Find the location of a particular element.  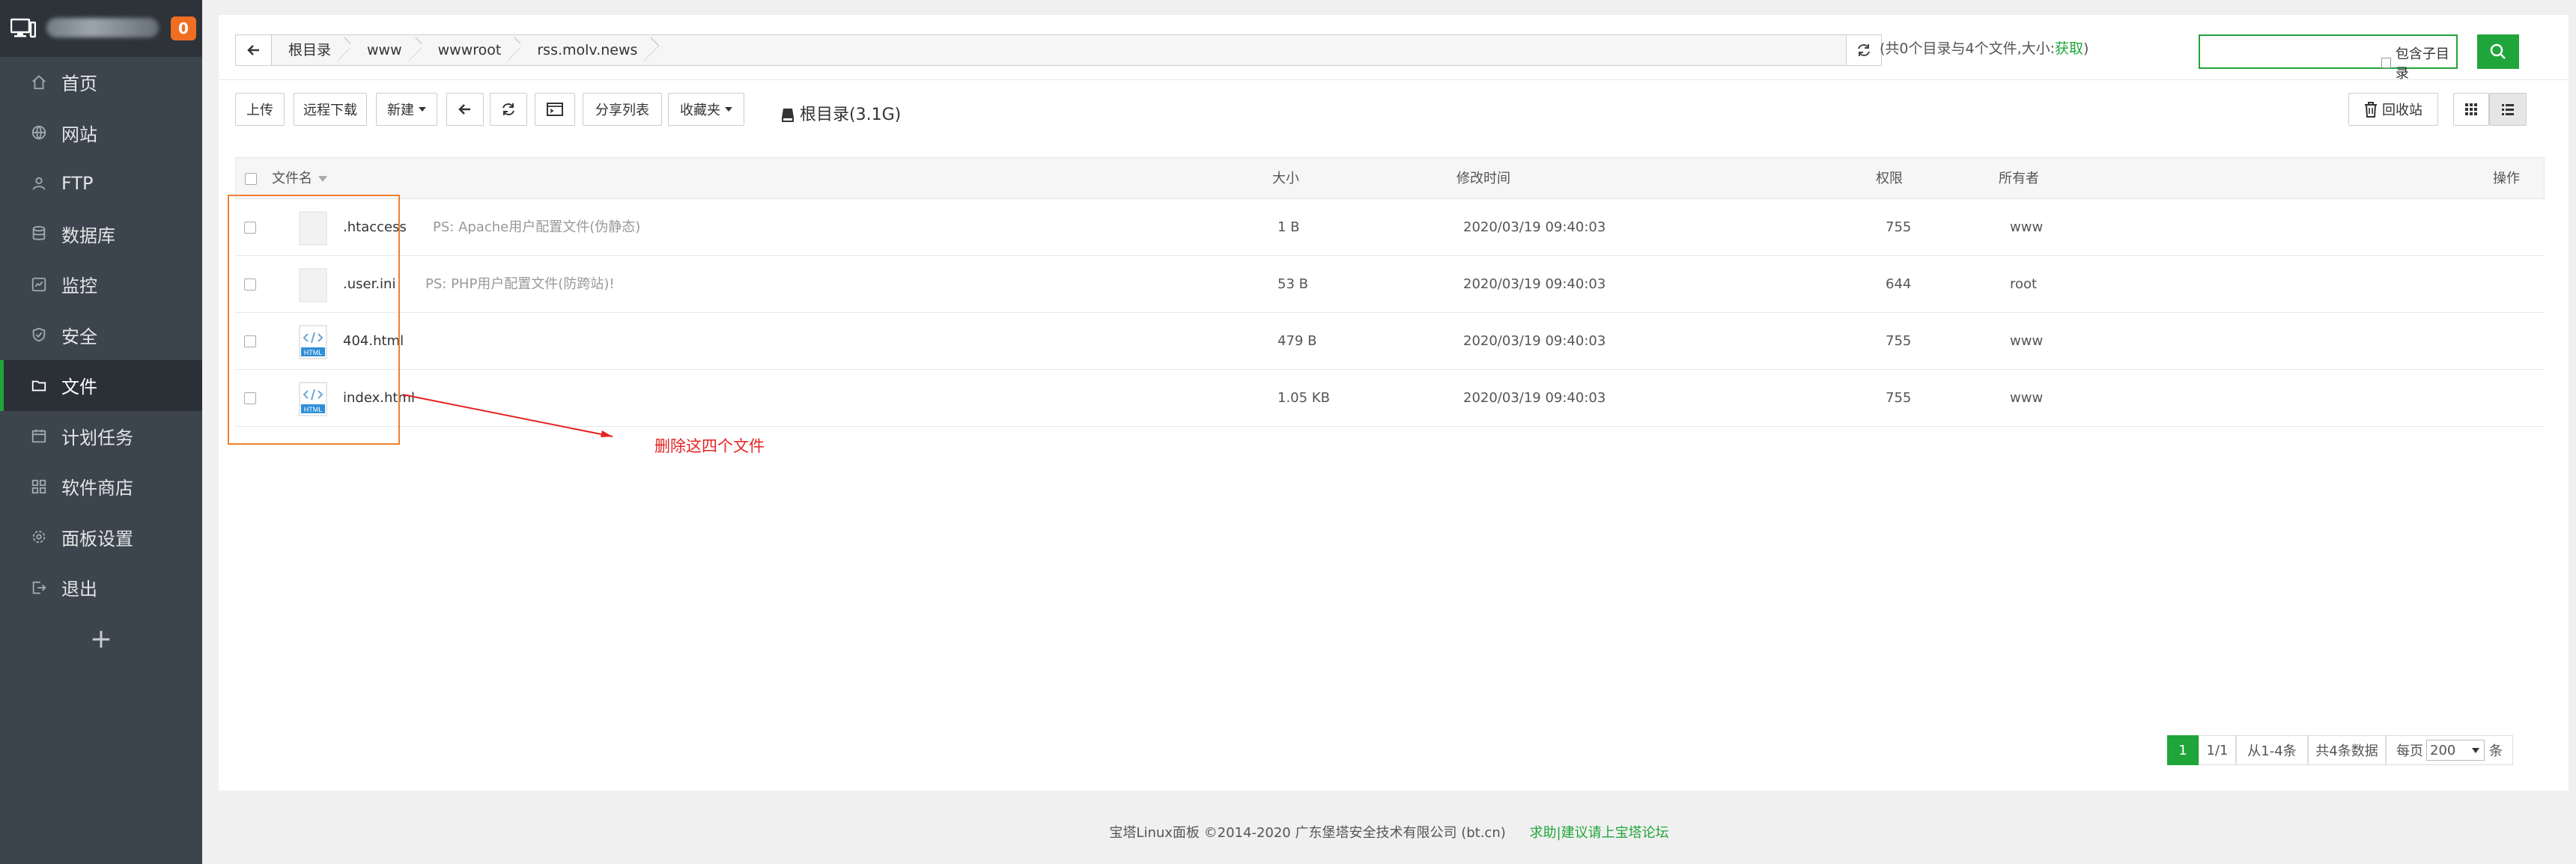

column-owner: 所有者 is located at coordinates (2019, 179).